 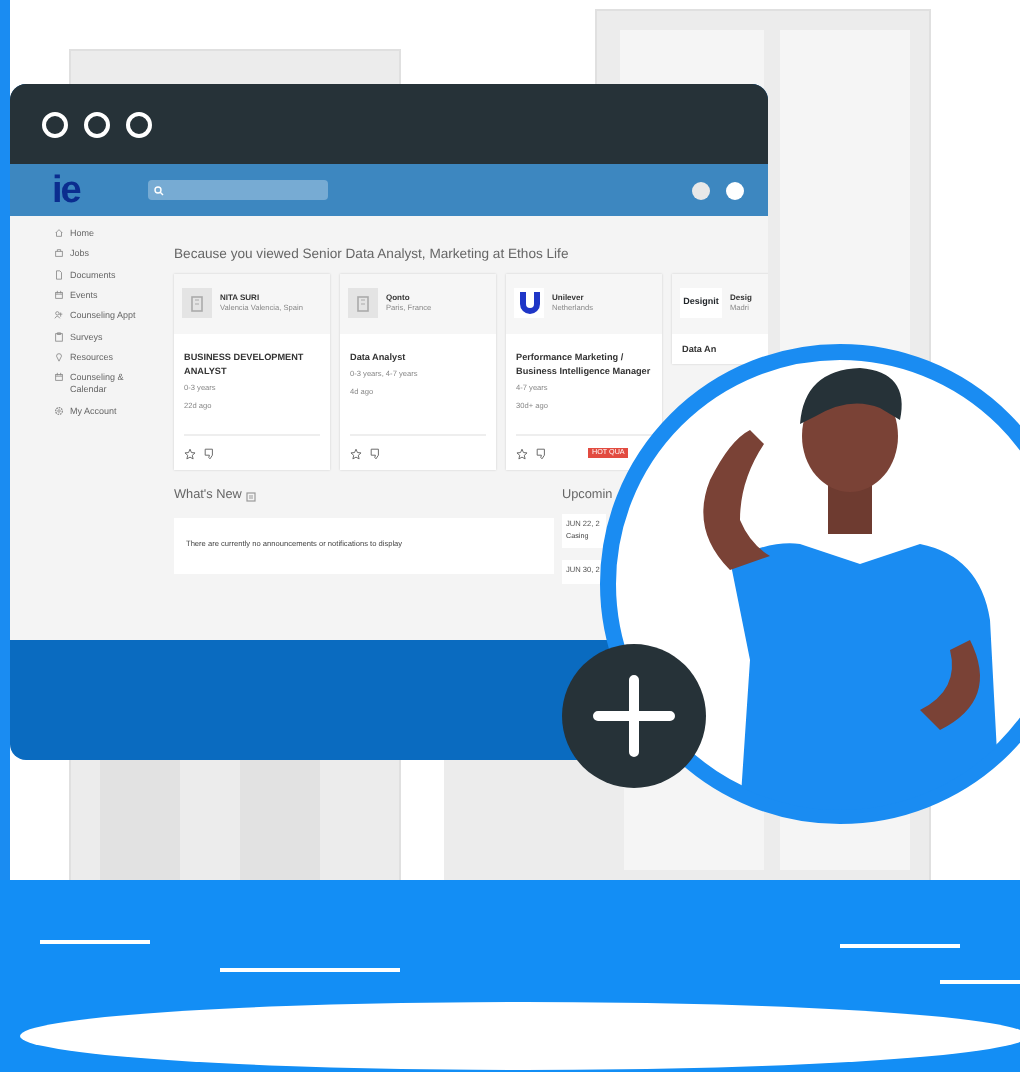 I want to click on add-button, so click(x=634, y=716).